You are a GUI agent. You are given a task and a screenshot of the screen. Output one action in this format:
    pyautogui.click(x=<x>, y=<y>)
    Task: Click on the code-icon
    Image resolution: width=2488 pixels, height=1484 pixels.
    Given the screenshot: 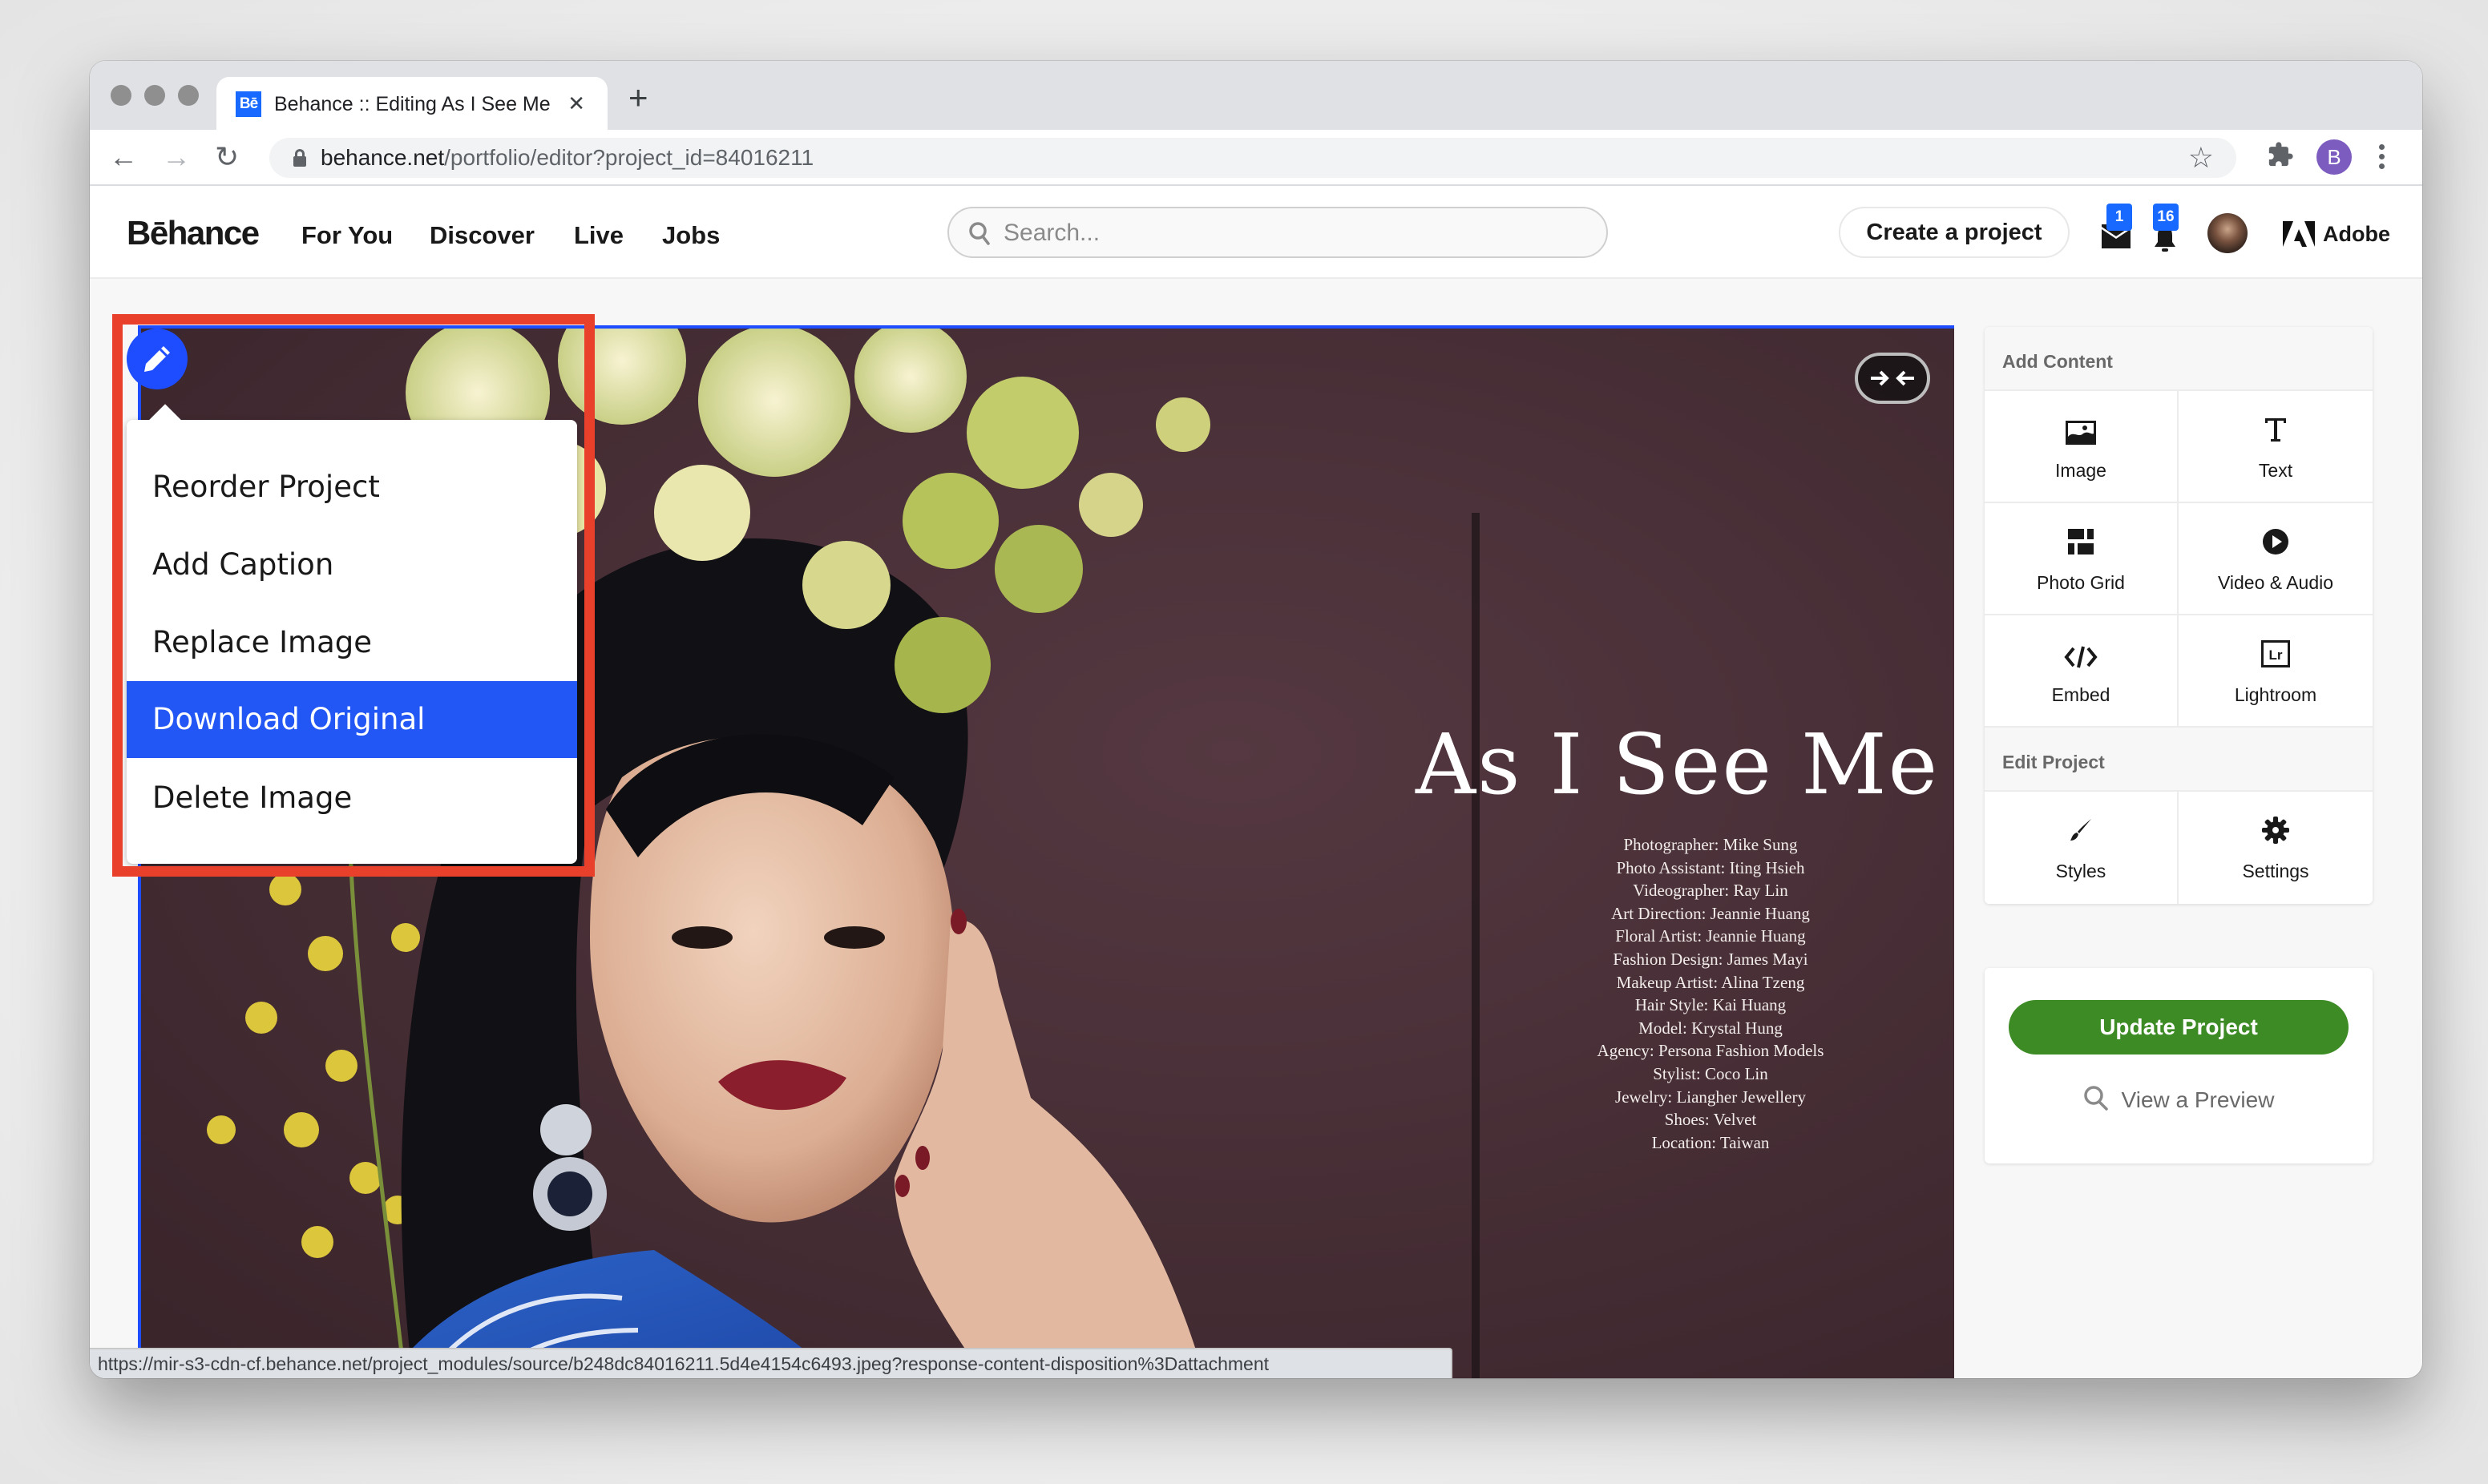 What is the action you would take?
    pyautogui.click(x=2081, y=657)
    